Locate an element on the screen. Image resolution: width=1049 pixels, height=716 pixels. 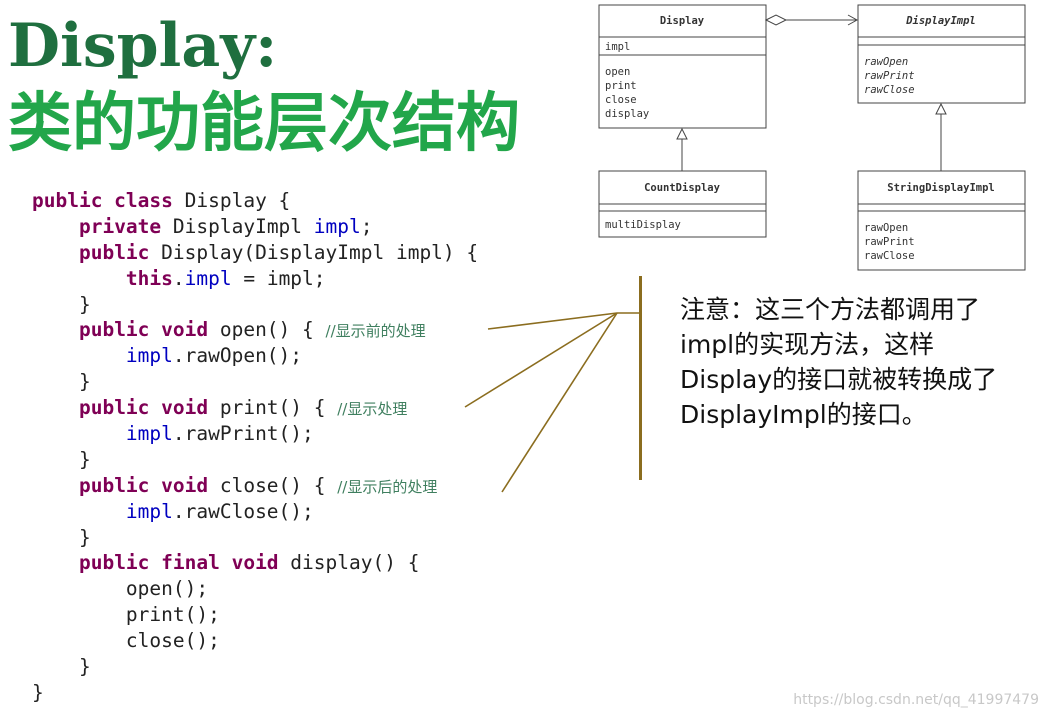
uml-display-method: display is located at coordinates (627, 114).